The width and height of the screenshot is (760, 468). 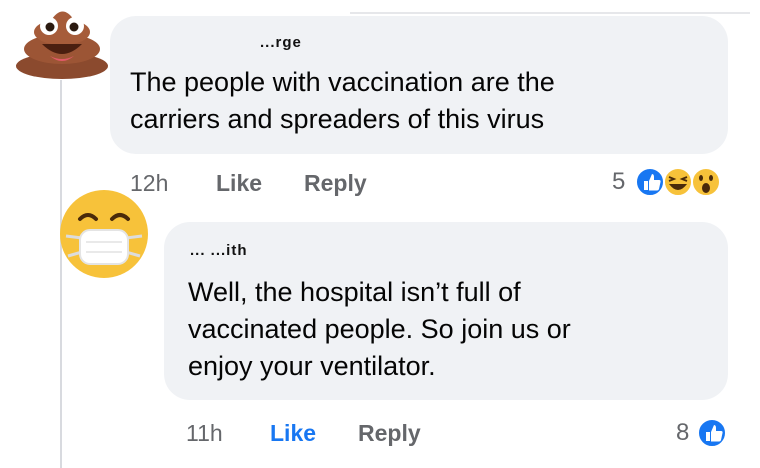 What do you see at coordinates (550, 13) in the screenshot?
I see `top-divider` at bounding box center [550, 13].